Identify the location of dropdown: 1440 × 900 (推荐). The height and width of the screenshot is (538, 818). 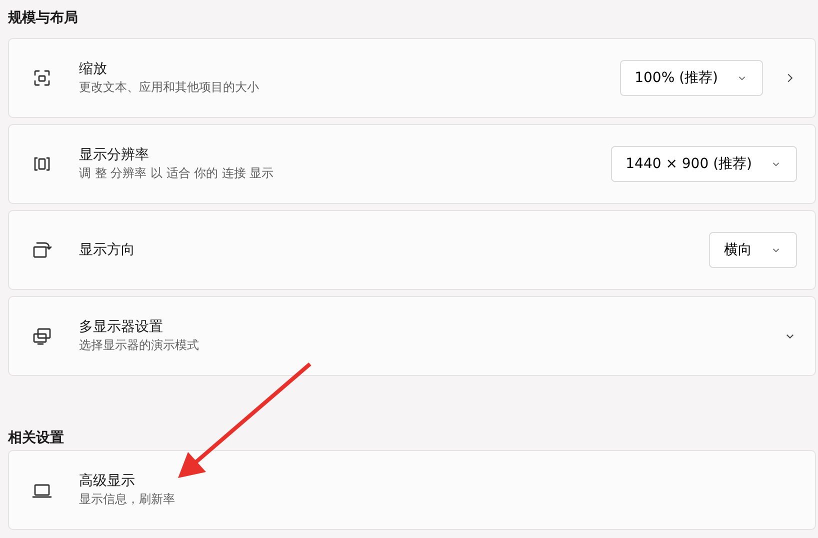
(703, 164).